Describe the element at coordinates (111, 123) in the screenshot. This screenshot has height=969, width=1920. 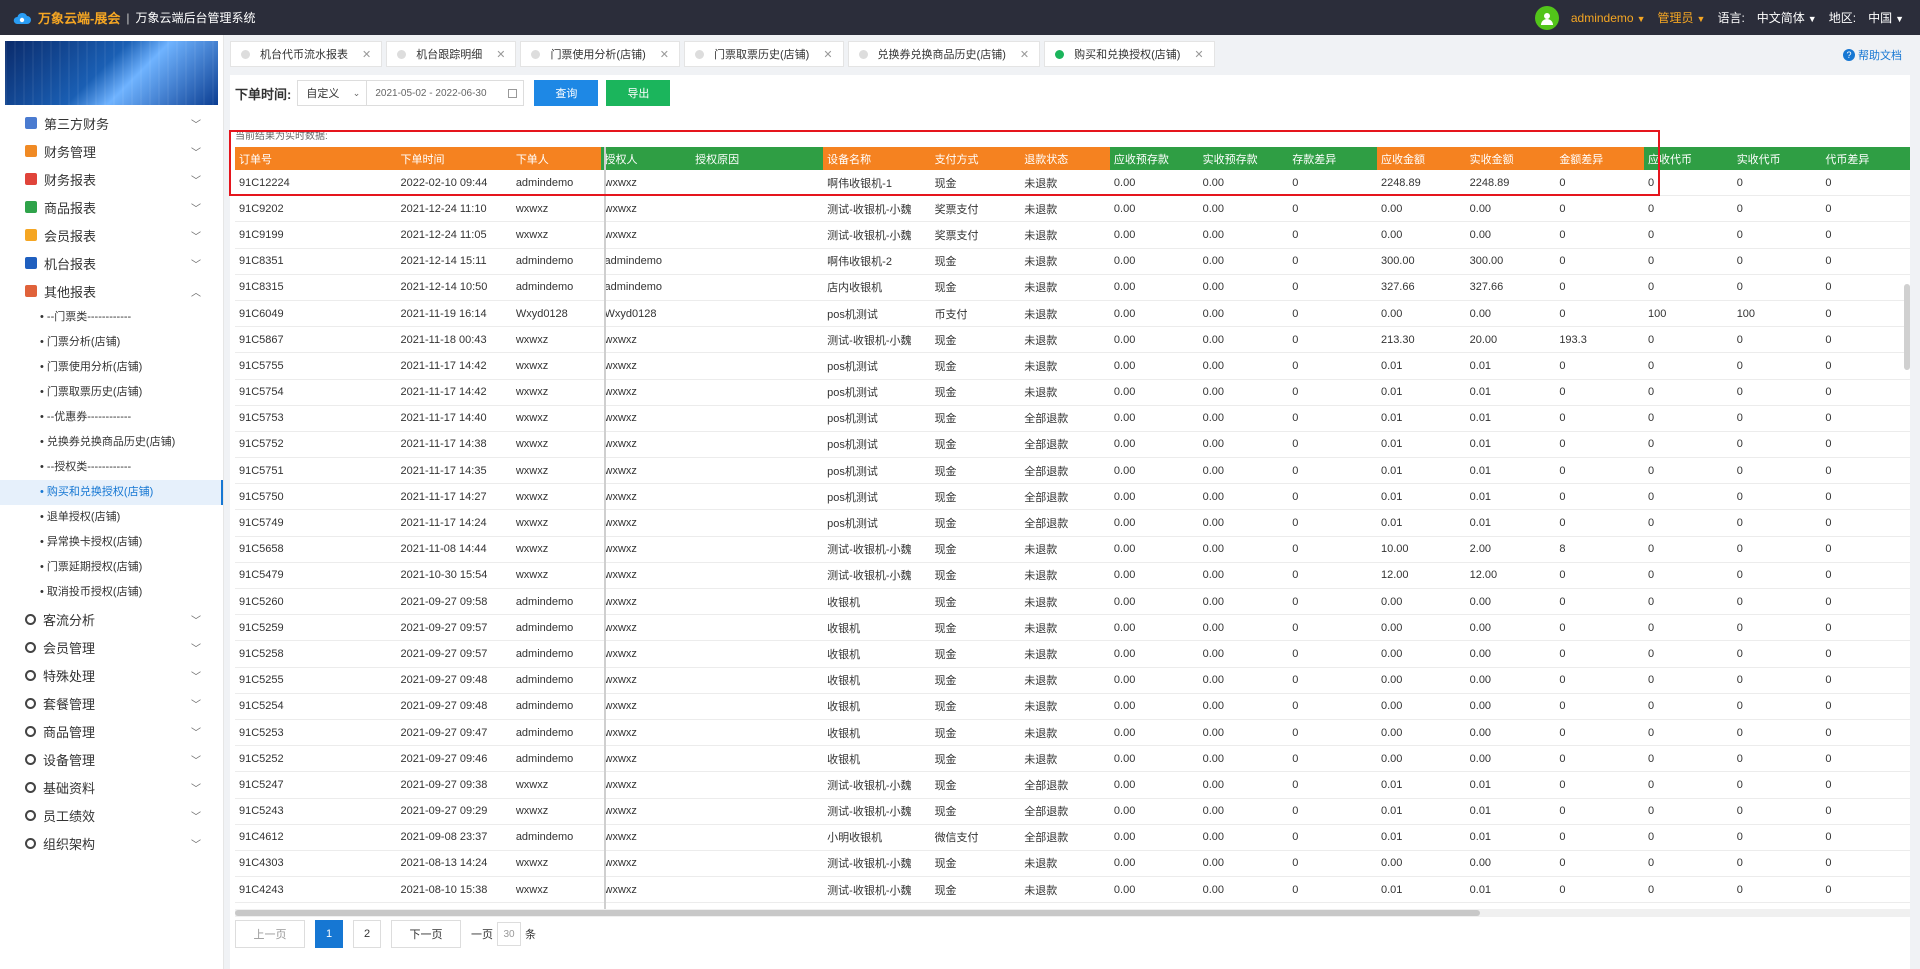
I see `sidebar-item: 第三方财务 ﹀` at that location.